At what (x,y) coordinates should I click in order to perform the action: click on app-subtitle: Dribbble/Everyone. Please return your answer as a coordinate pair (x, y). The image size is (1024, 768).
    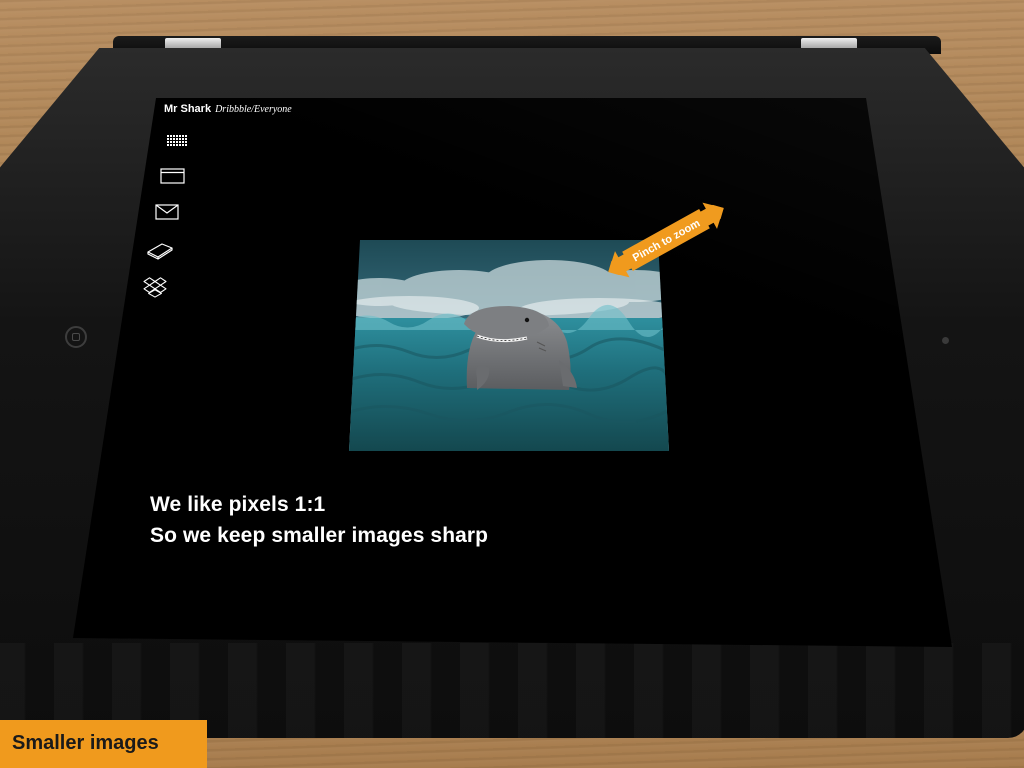
    Looking at the image, I should click on (253, 109).